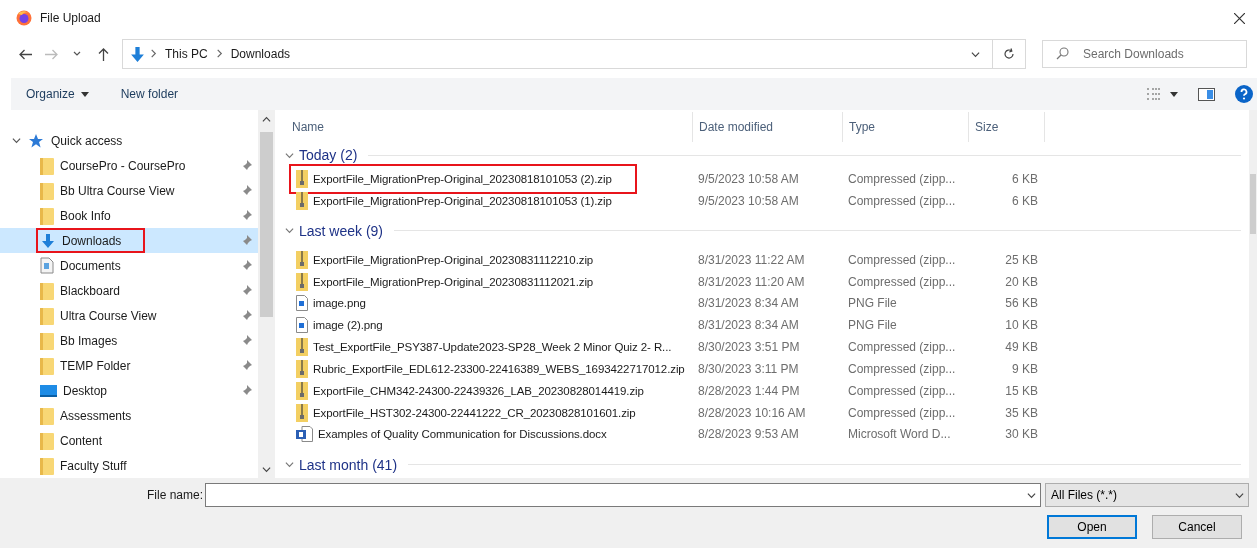 This screenshot has height=548, width=1257. I want to click on date-cell-text: 8/31/2023 11:22 AM, so click(751, 259).